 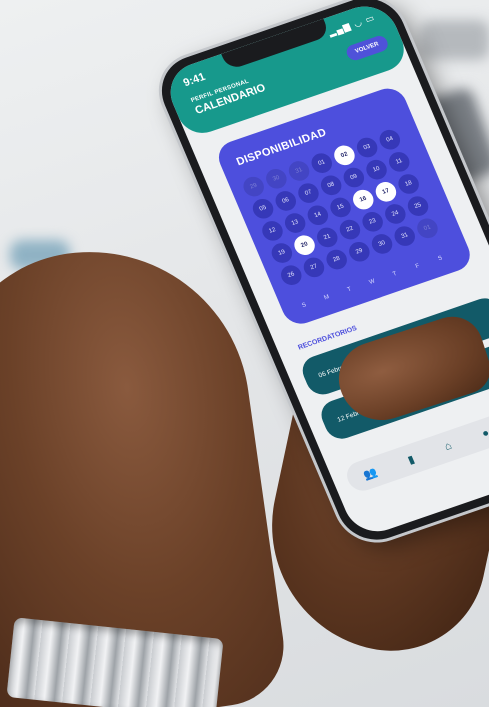 I want to click on calendar-day: 11, so click(x=399, y=162).